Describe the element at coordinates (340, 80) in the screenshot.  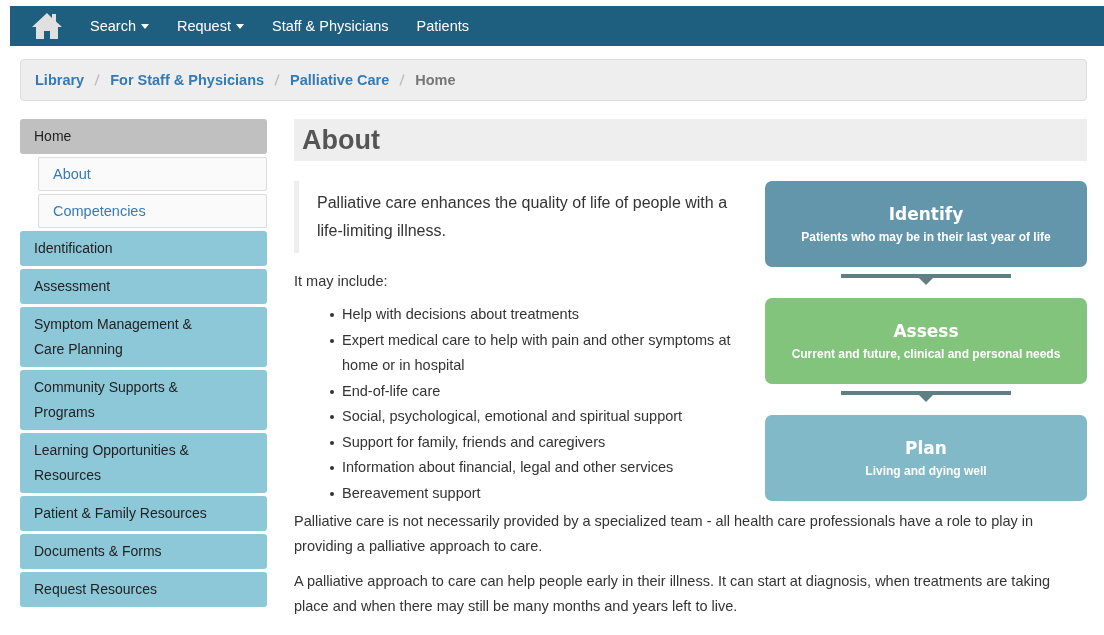
I see `breadcrumb-link: Palliative Care` at that location.